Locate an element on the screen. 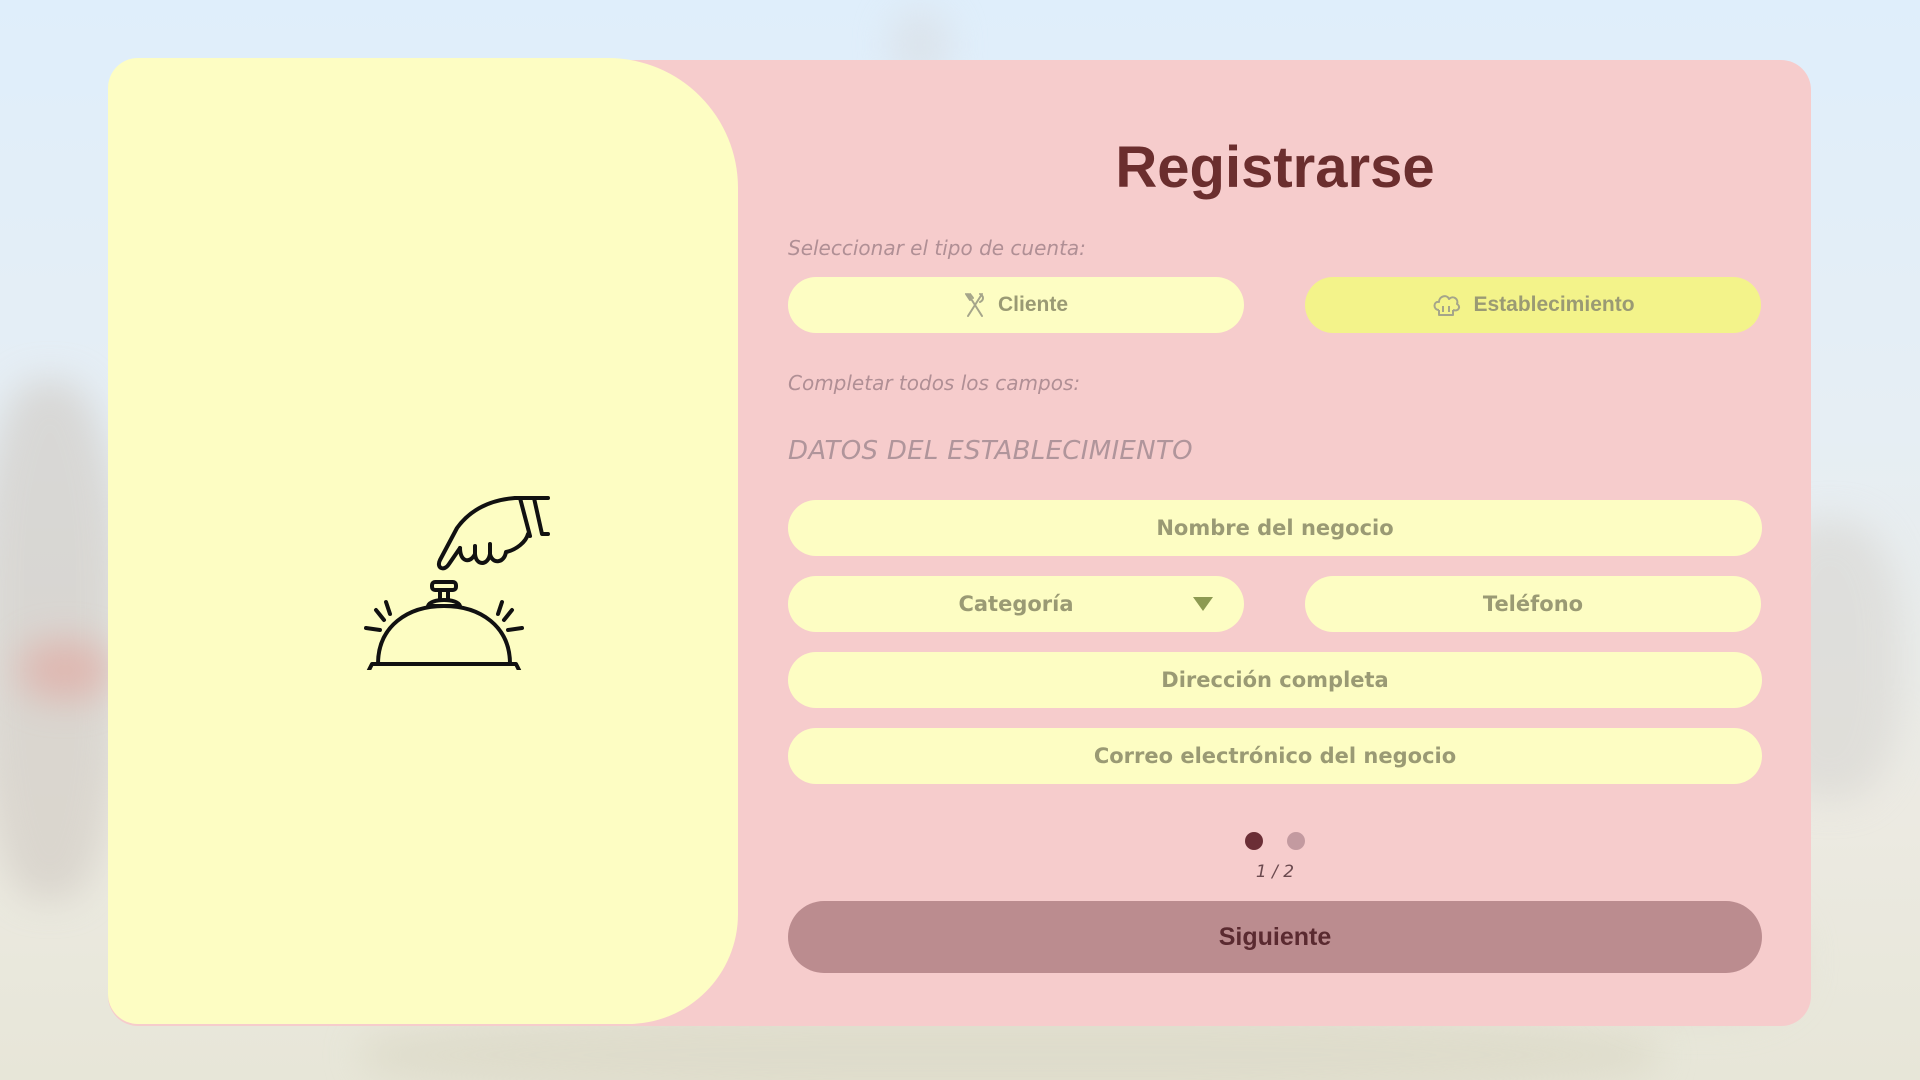  address-placeholder: Dirección completa is located at coordinates (1275, 680).